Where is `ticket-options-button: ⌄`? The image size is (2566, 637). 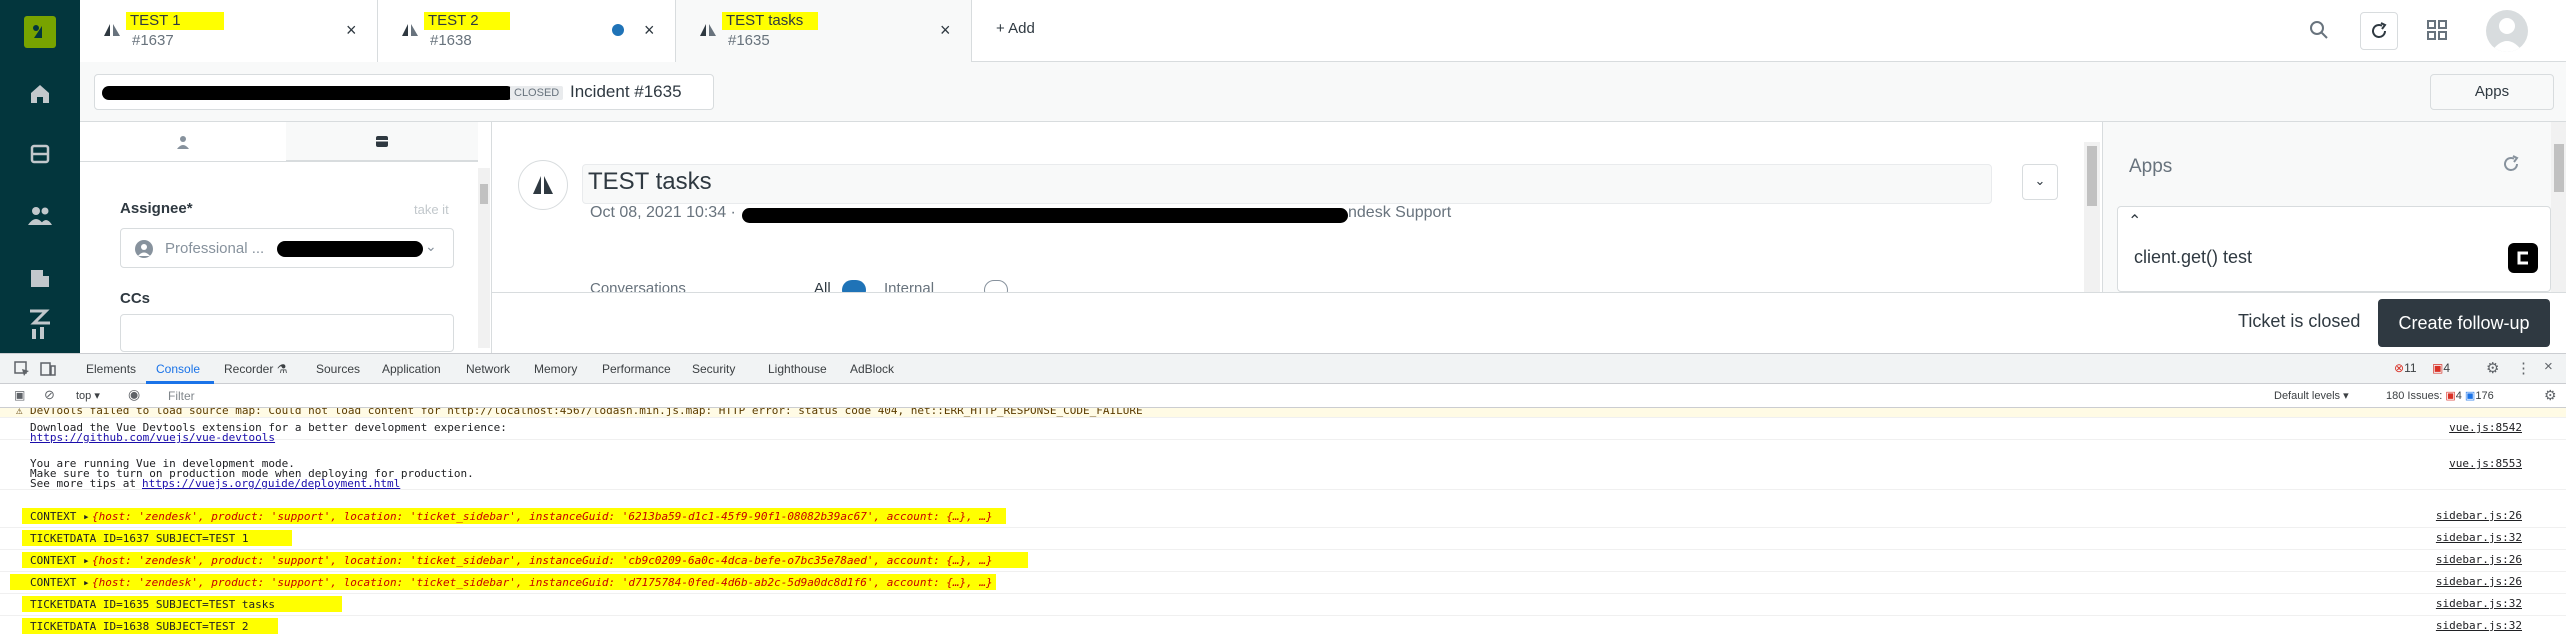
ticket-options-button: ⌄ is located at coordinates (2040, 182).